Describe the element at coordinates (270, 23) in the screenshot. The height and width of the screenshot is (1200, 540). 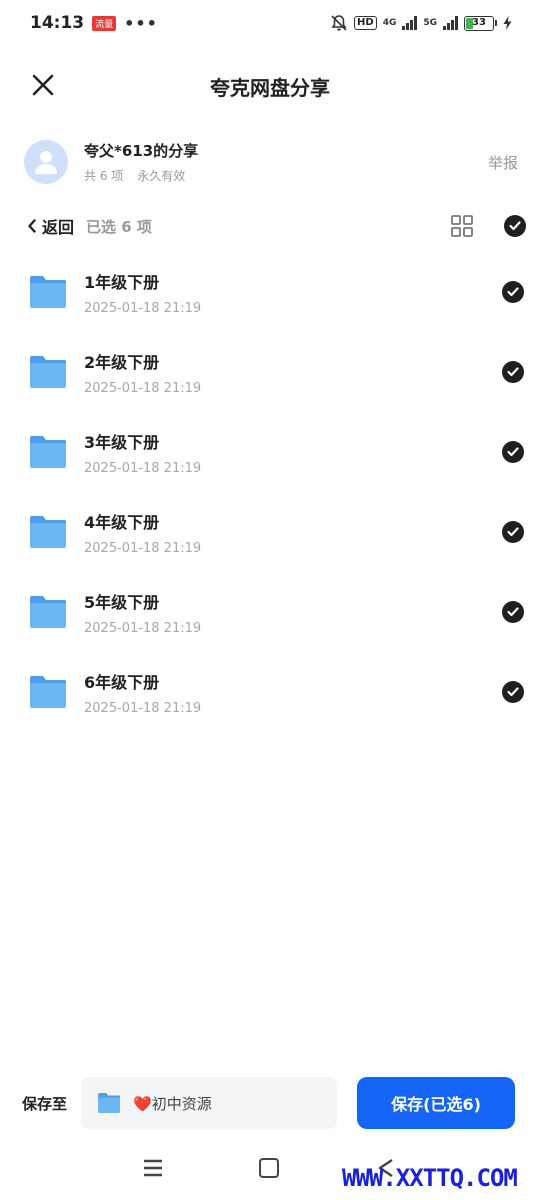
I see `status-bar: 14:13 流量 ••• HD 4G 5G 33` at that location.